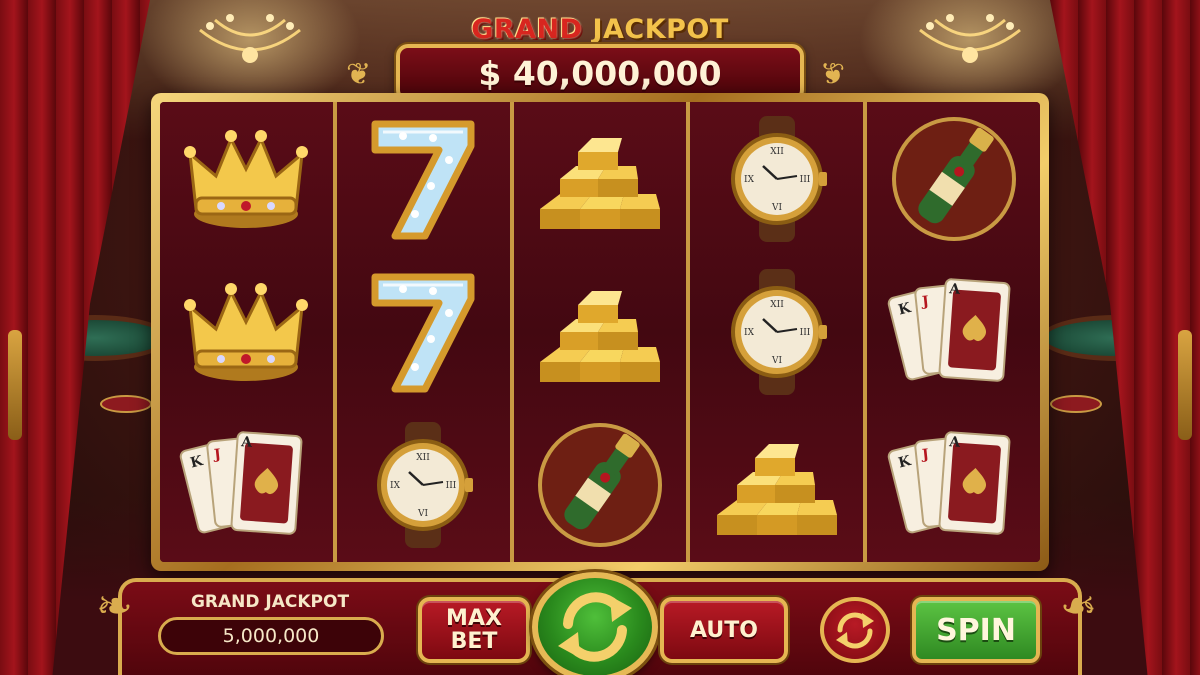 The image size is (1200, 675). Describe the element at coordinates (15, 385) in the screenshot. I see `tassel-left` at that location.